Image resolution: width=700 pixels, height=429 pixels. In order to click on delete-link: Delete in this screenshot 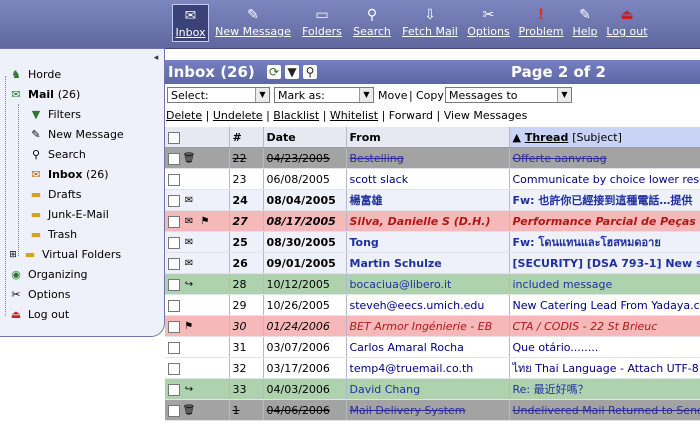, I will do `click(184, 115)`.